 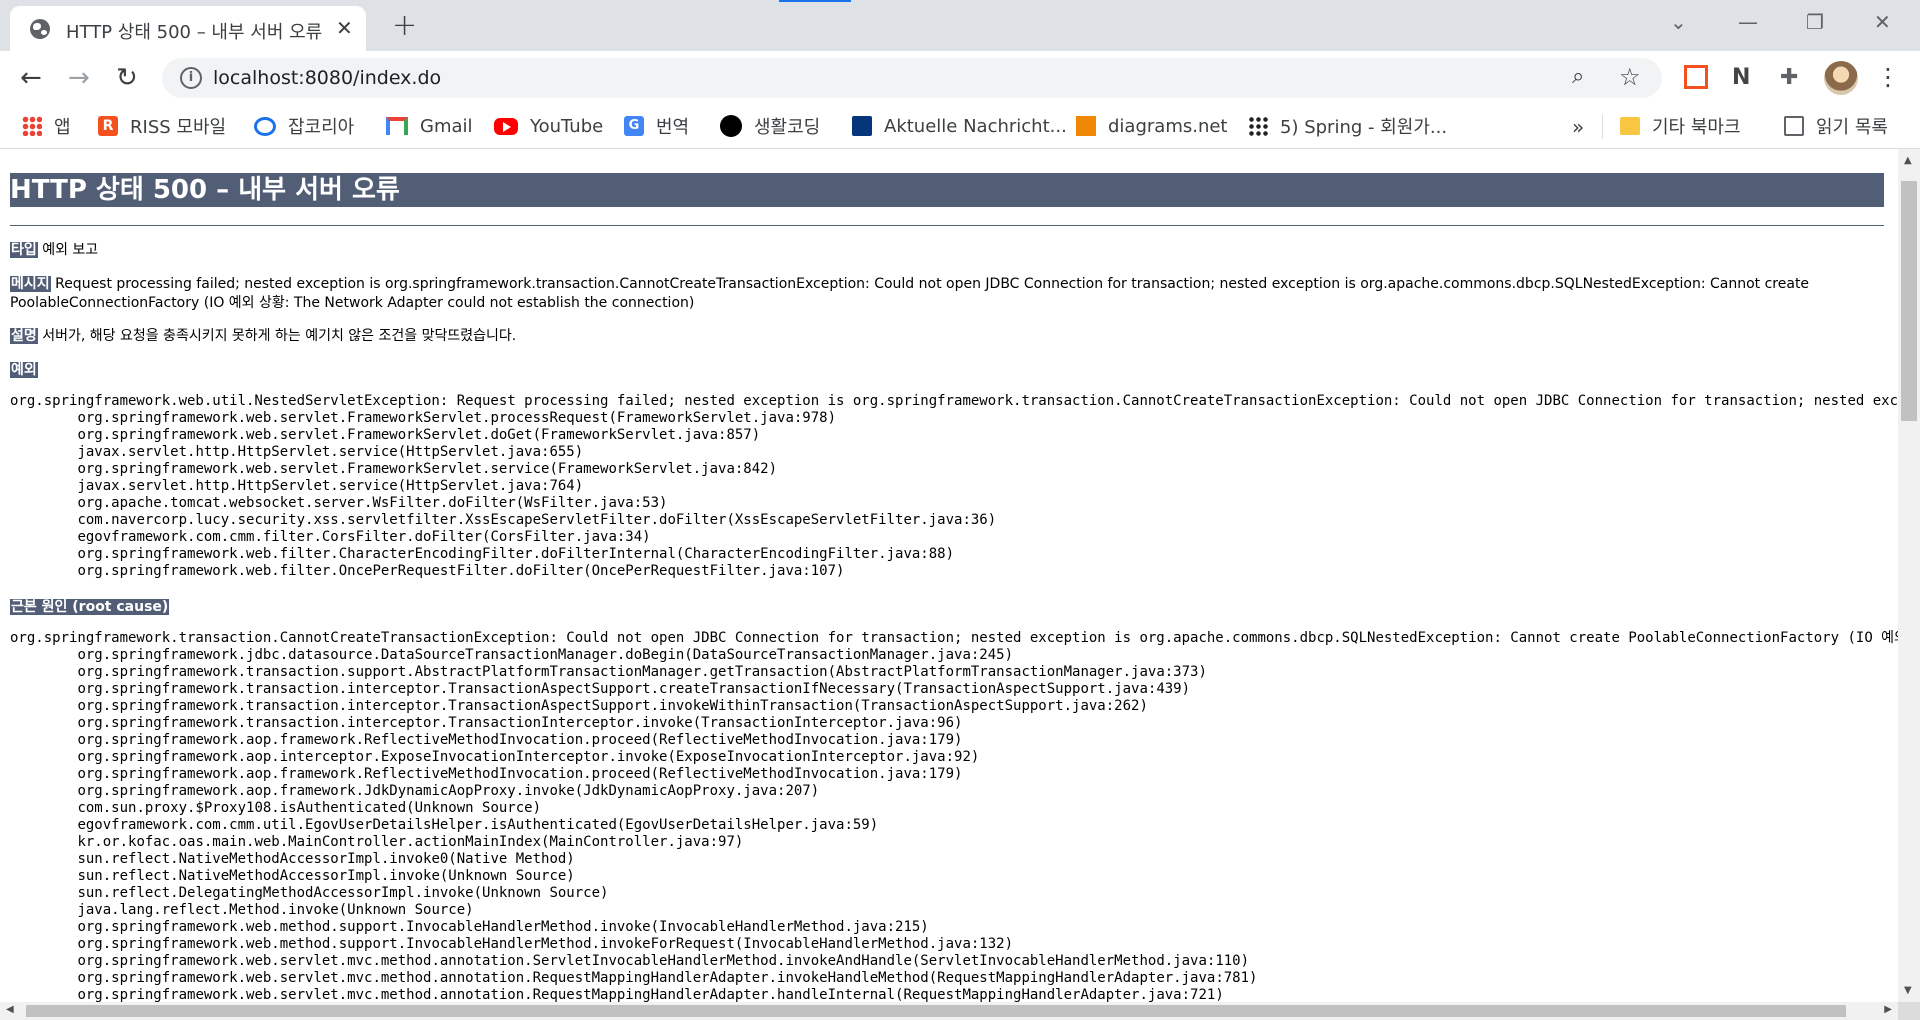 I want to click on exception-heading: 예외, so click(x=24, y=370).